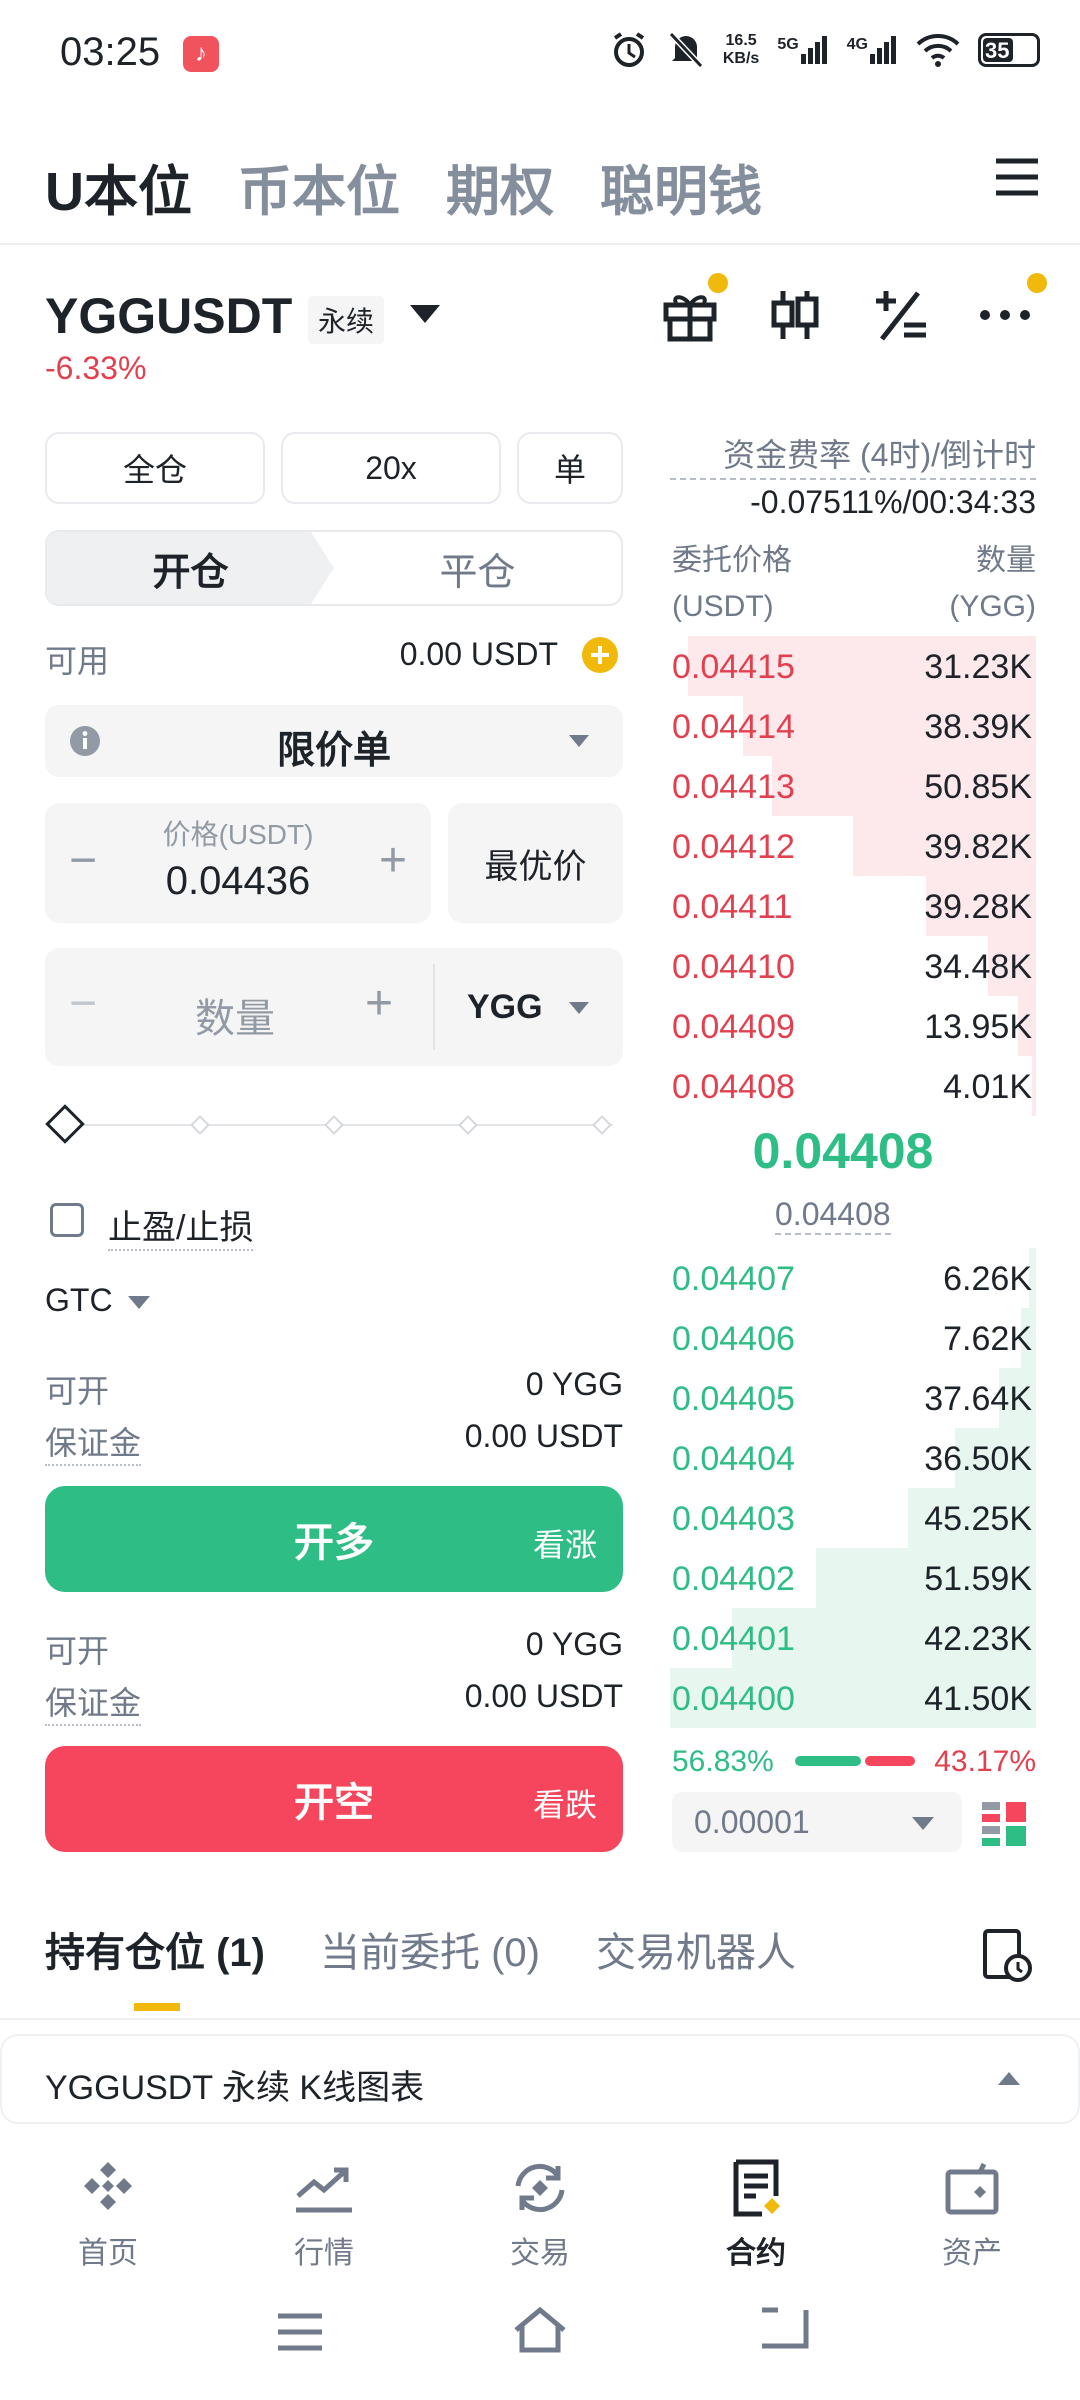  Describe the element at coordinates (334, 741) in the screenshot. I see `order-type-select: 限价单` at that location.